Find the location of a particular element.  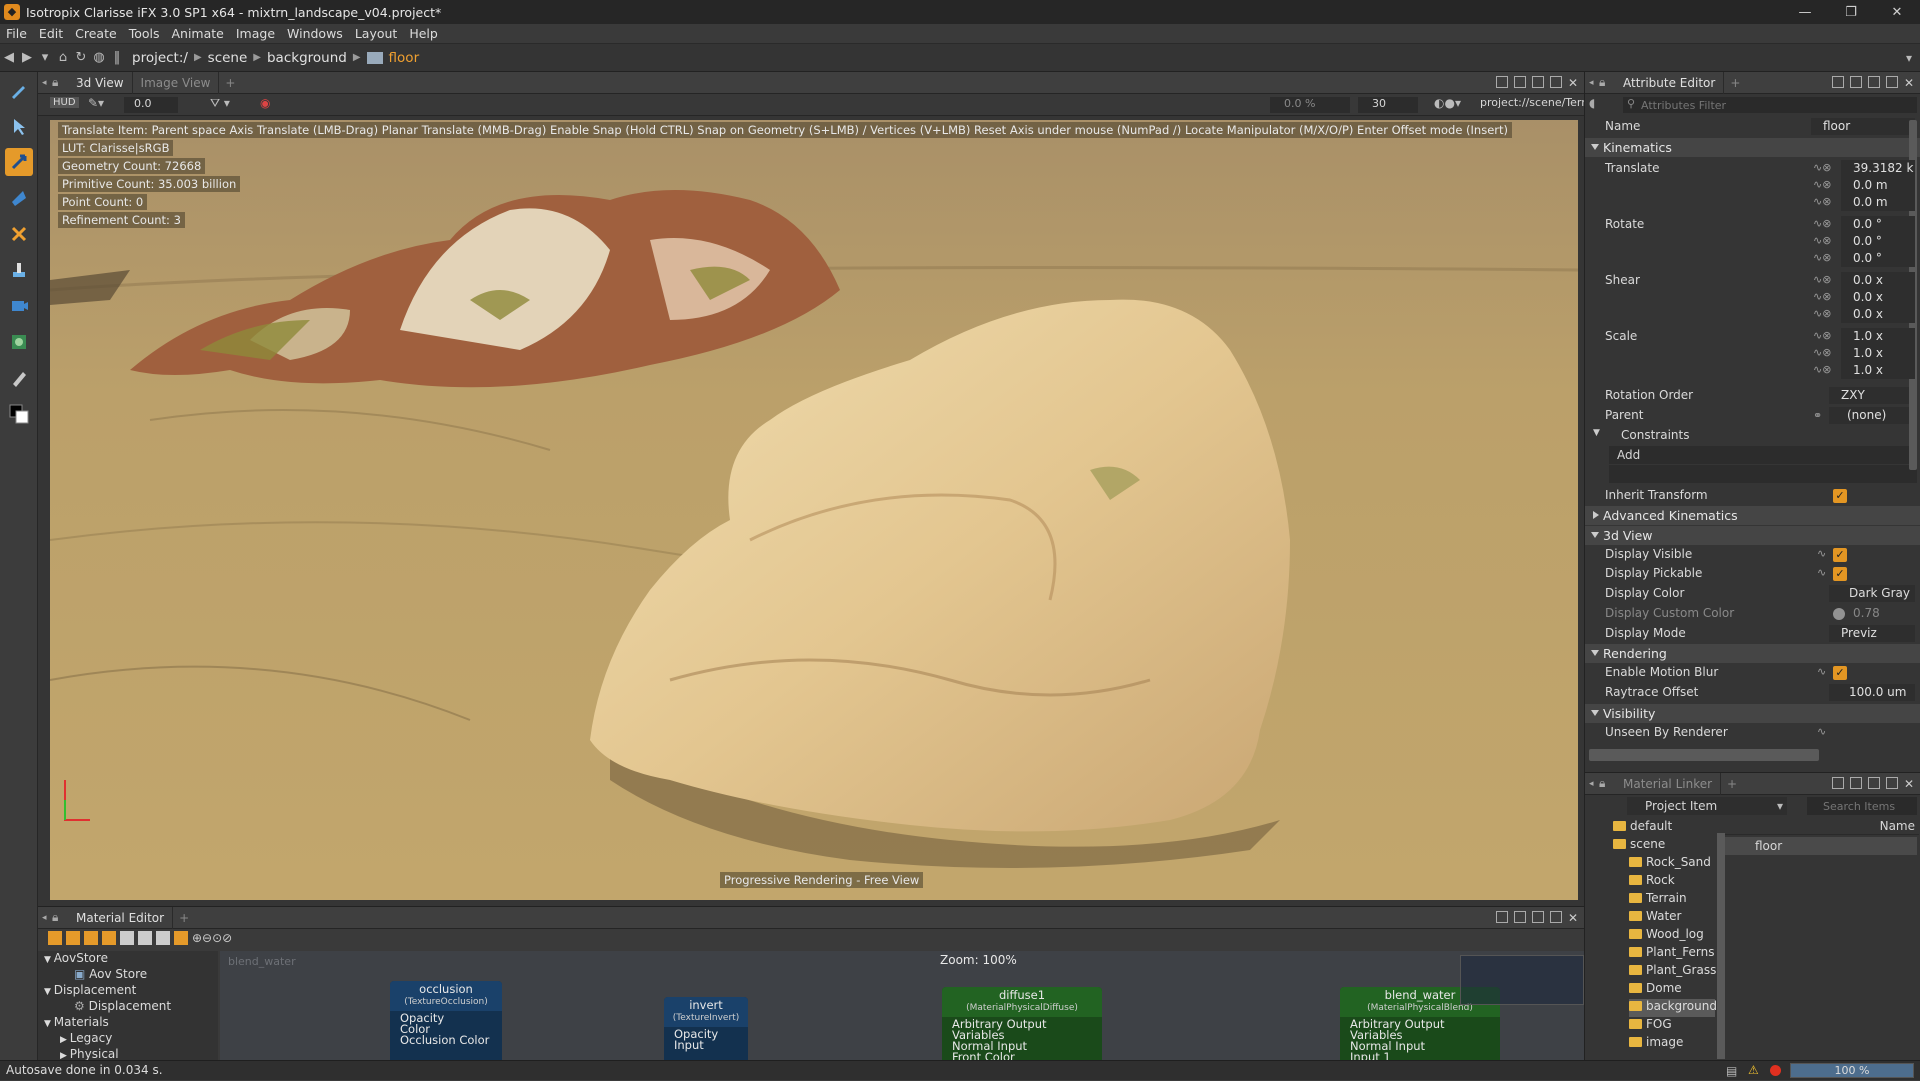

node-tool-icon is located at coordinates (181, 938).